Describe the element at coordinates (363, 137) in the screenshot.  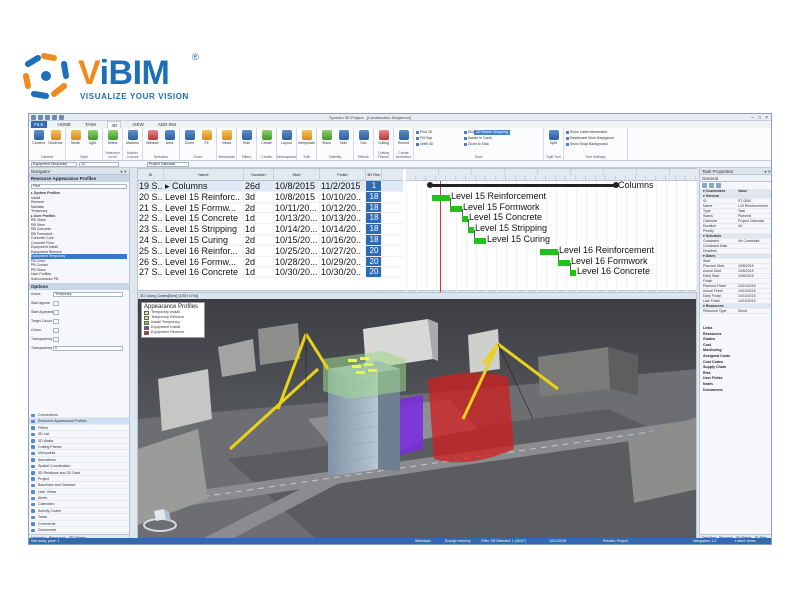
I see `sun-button: Sun` at that location.